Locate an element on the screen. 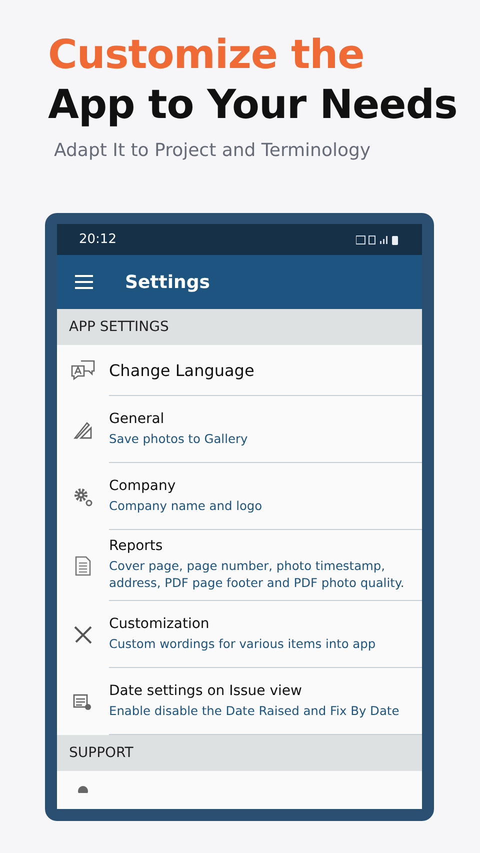  ruler-pencil-icon is located at coordinates (83, 430).